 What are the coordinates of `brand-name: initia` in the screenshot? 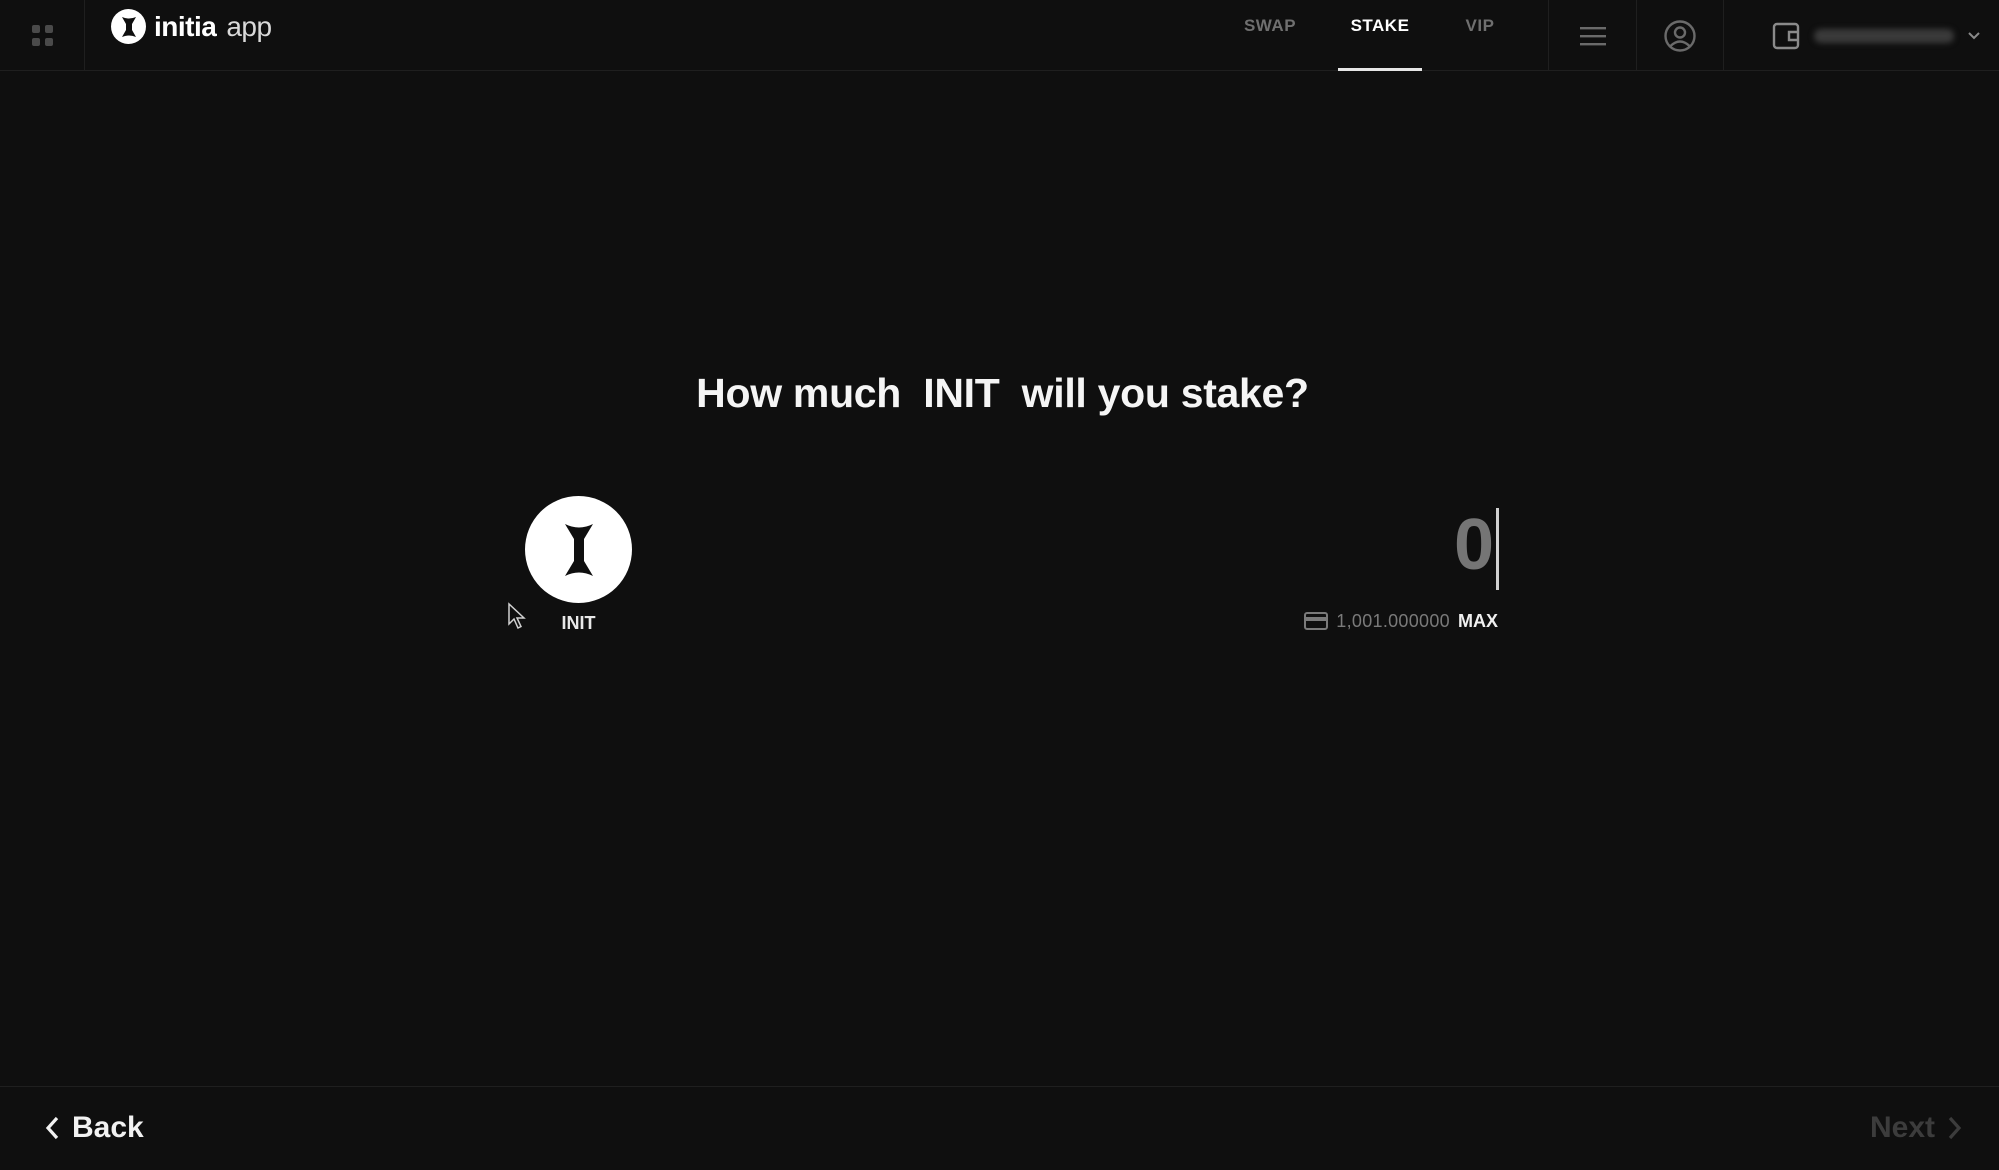 It's located at (185, 26).